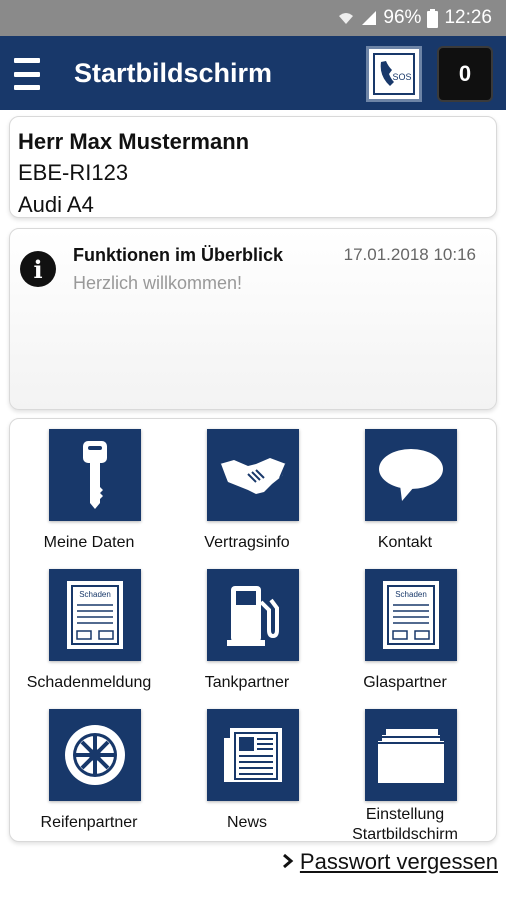 Image resolution: width=506 pixels, height=900 pixels. I want to click on counter-button: 0, so click(465, 74).